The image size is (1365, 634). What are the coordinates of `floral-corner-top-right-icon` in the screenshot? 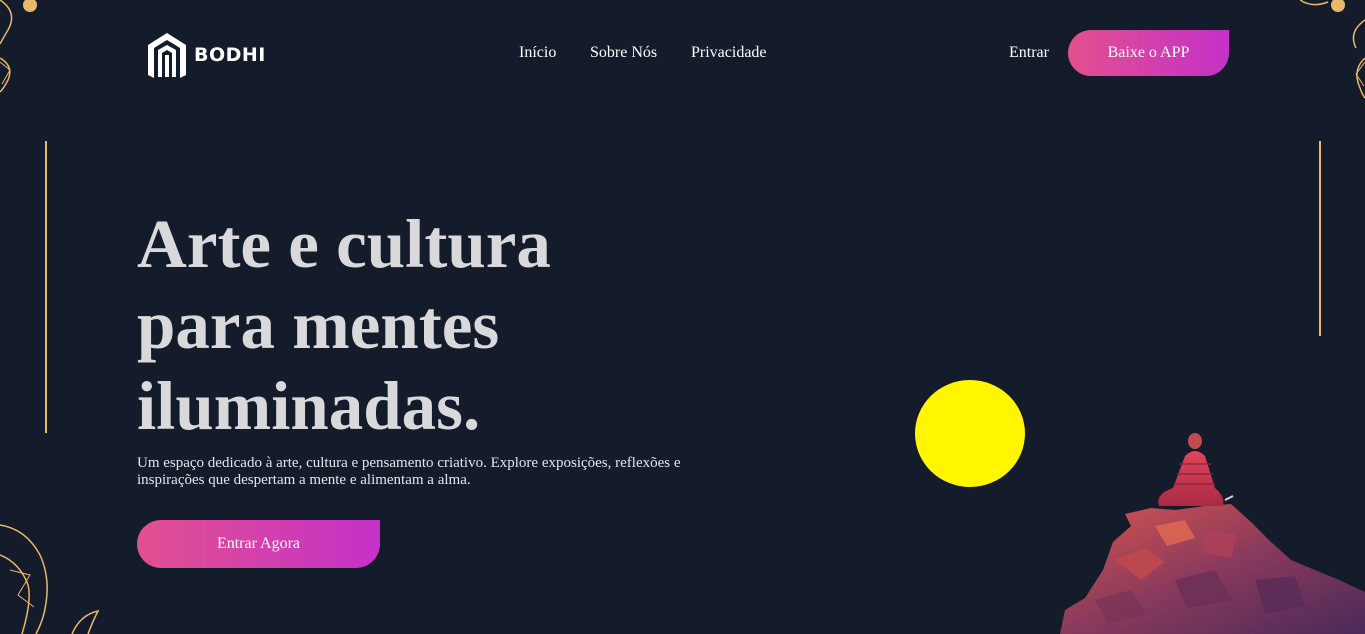 It's located at (1332, 49).